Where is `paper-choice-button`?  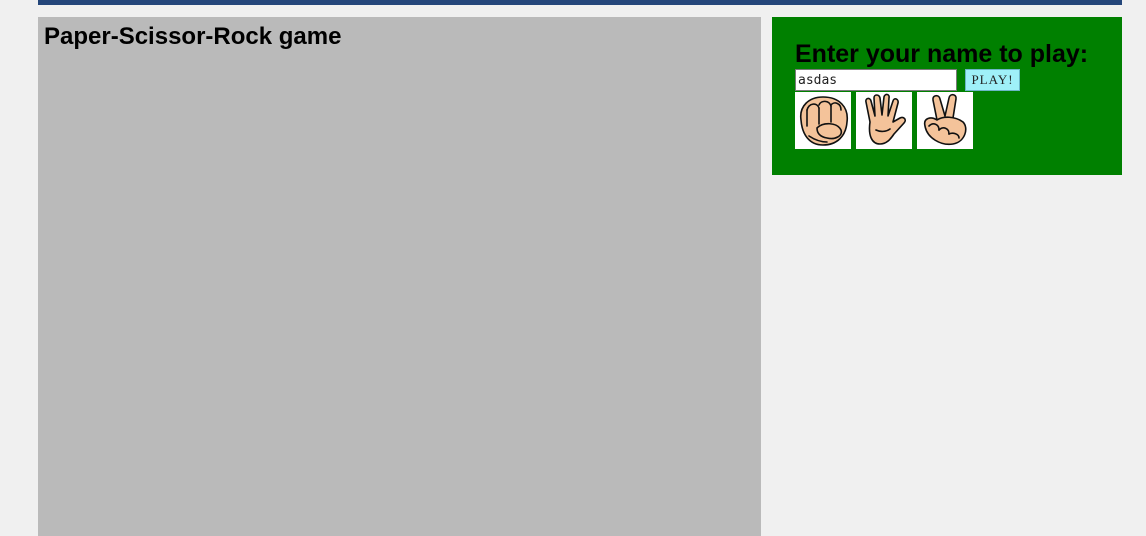
paper-choice-button is located at coordinates (884, 120).